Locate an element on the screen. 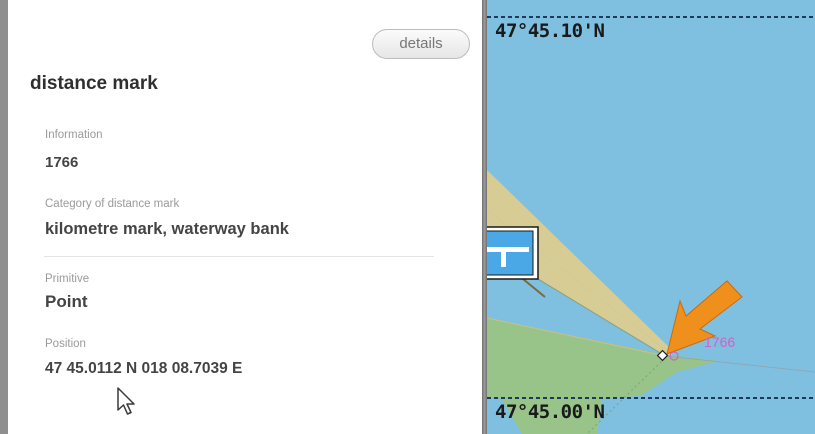  details-button: details is located at coordinates (421, 44).